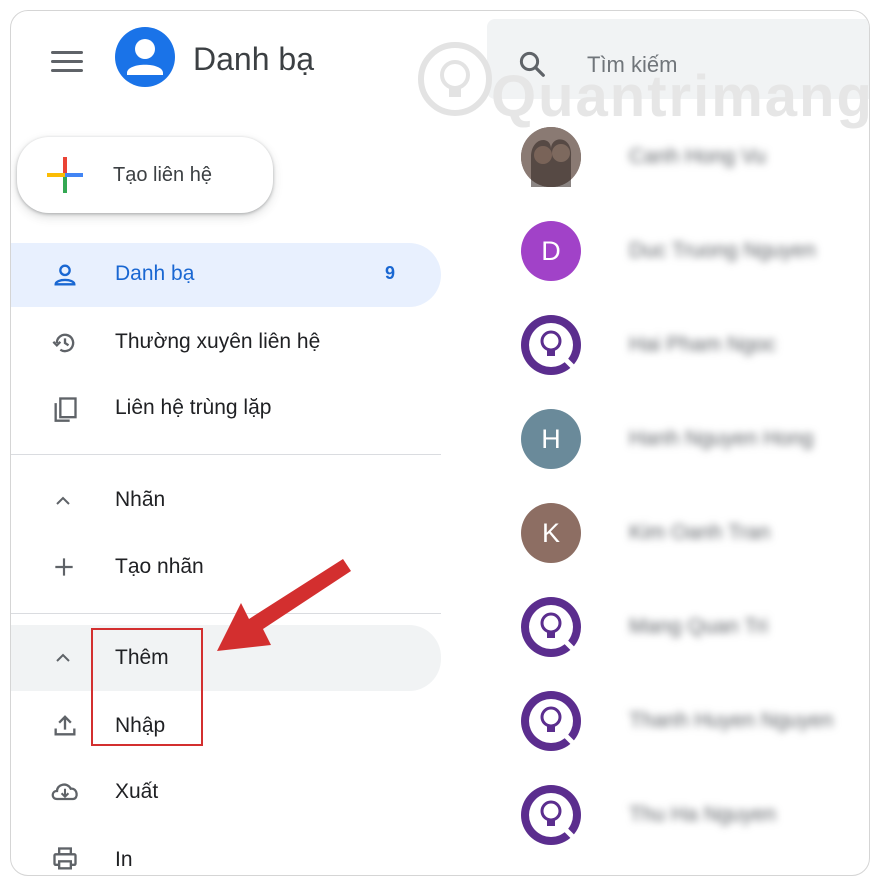 This screenshot has width=870, height=876. What do you see at coordinates (67, 61) in the screenshot?
I see `main-menu-icon` at bounding box center [67, 61].